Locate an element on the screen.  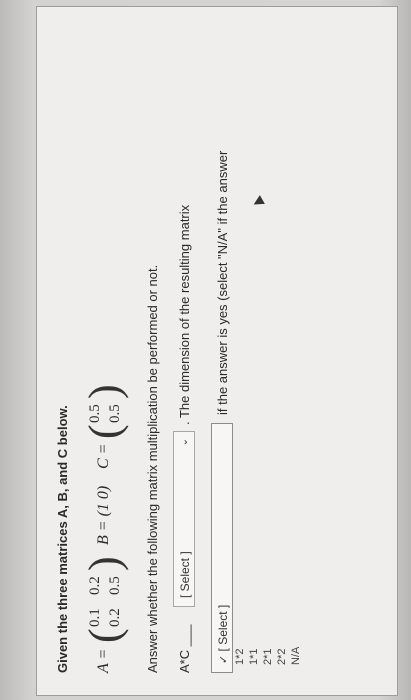
matrix-a-r1c1: 0.1 is located at coordinates (95, 617).